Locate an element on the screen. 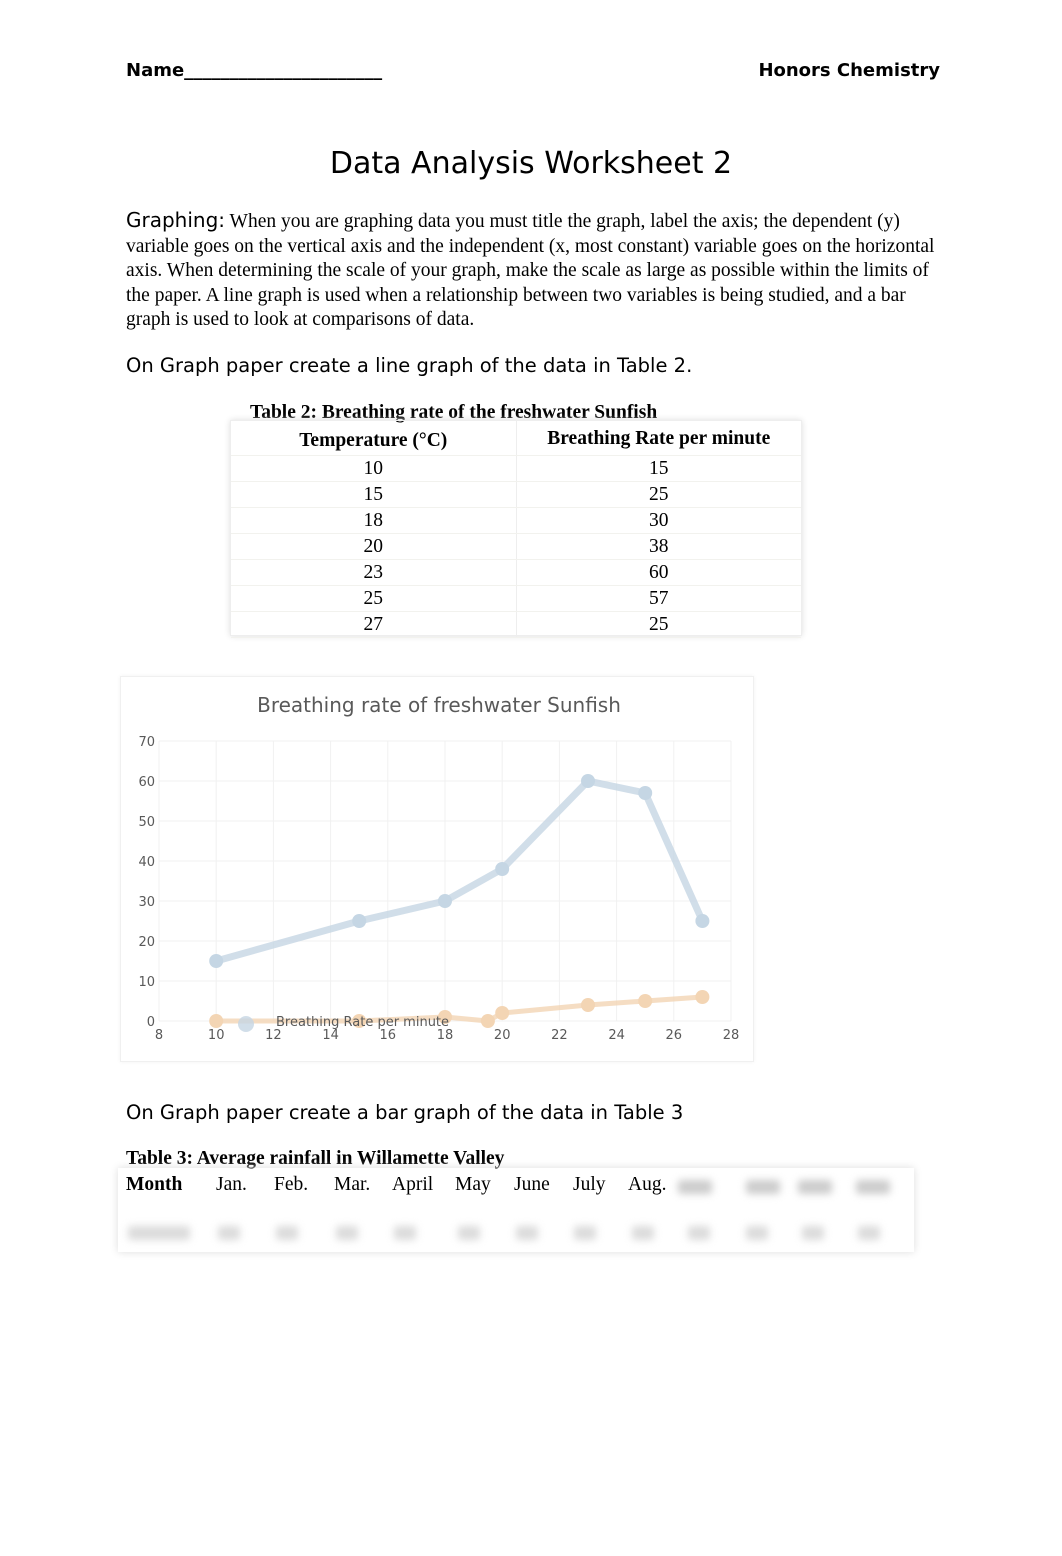 This screenshot has width=1062, height=1556. x-tick-label: 18 is located at coordinates (445, 1035).